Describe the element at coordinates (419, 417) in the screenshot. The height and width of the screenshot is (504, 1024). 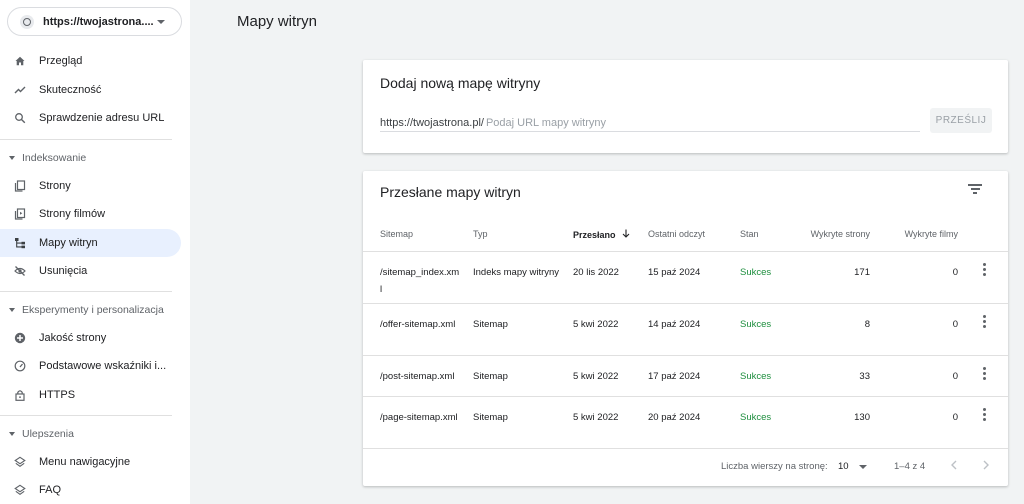
I see `cell-sitemap: /page-sitemap.xml` at that location.